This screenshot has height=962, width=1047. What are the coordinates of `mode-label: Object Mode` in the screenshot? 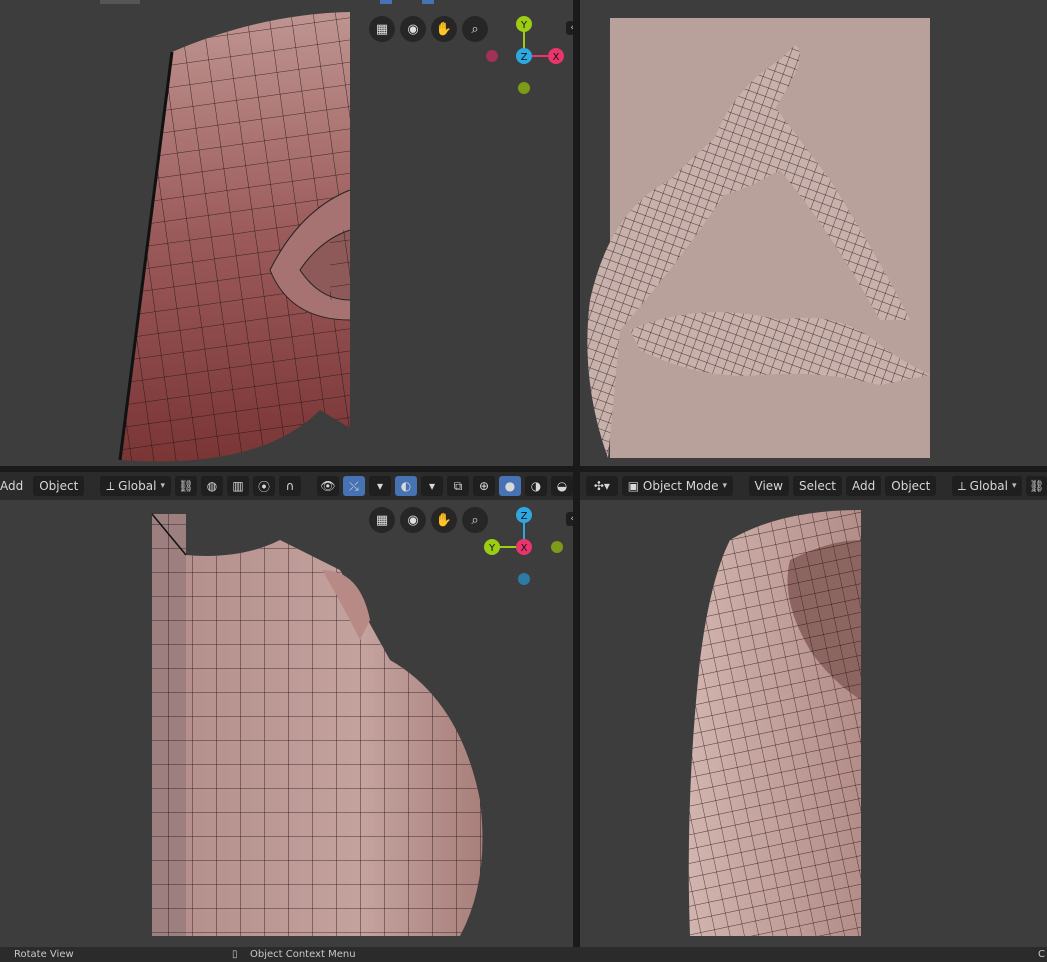 It's located at (680, 486).